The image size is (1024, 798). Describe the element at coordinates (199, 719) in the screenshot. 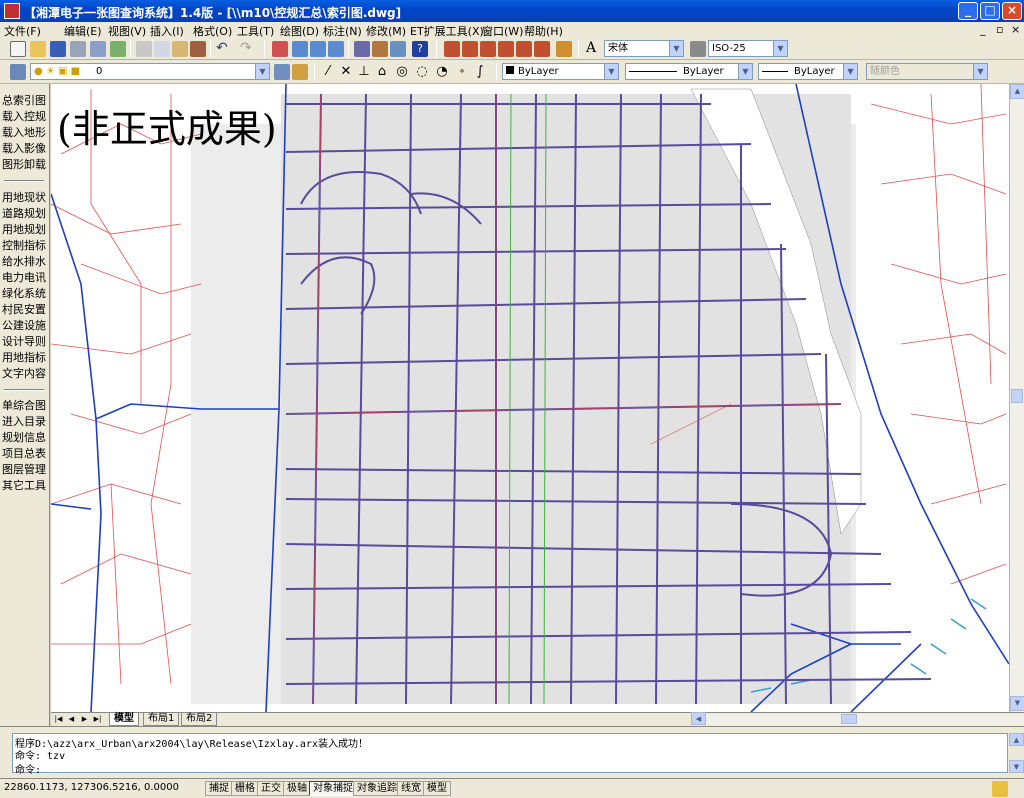

I see `tab-layout2: 布局2` at that location.